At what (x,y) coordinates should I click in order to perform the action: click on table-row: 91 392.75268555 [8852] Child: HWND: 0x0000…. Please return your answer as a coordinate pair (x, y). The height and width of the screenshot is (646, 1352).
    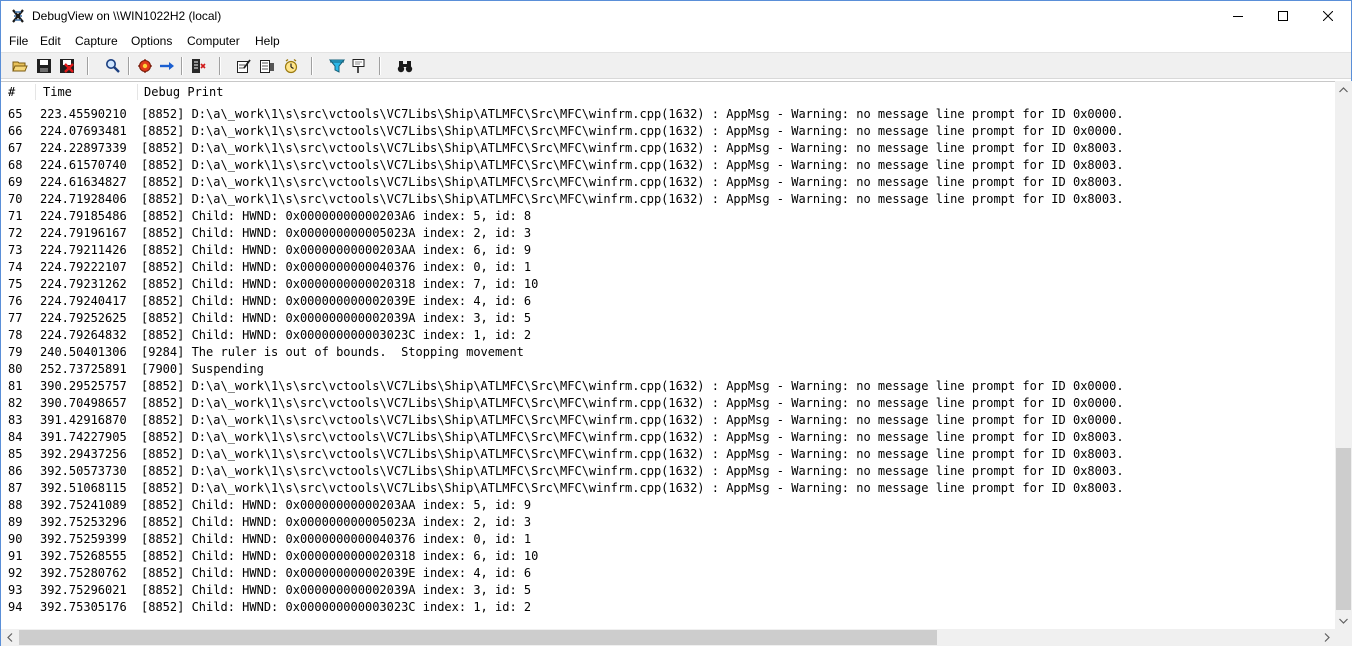
    Looking at the image, I should click on (668, 556).